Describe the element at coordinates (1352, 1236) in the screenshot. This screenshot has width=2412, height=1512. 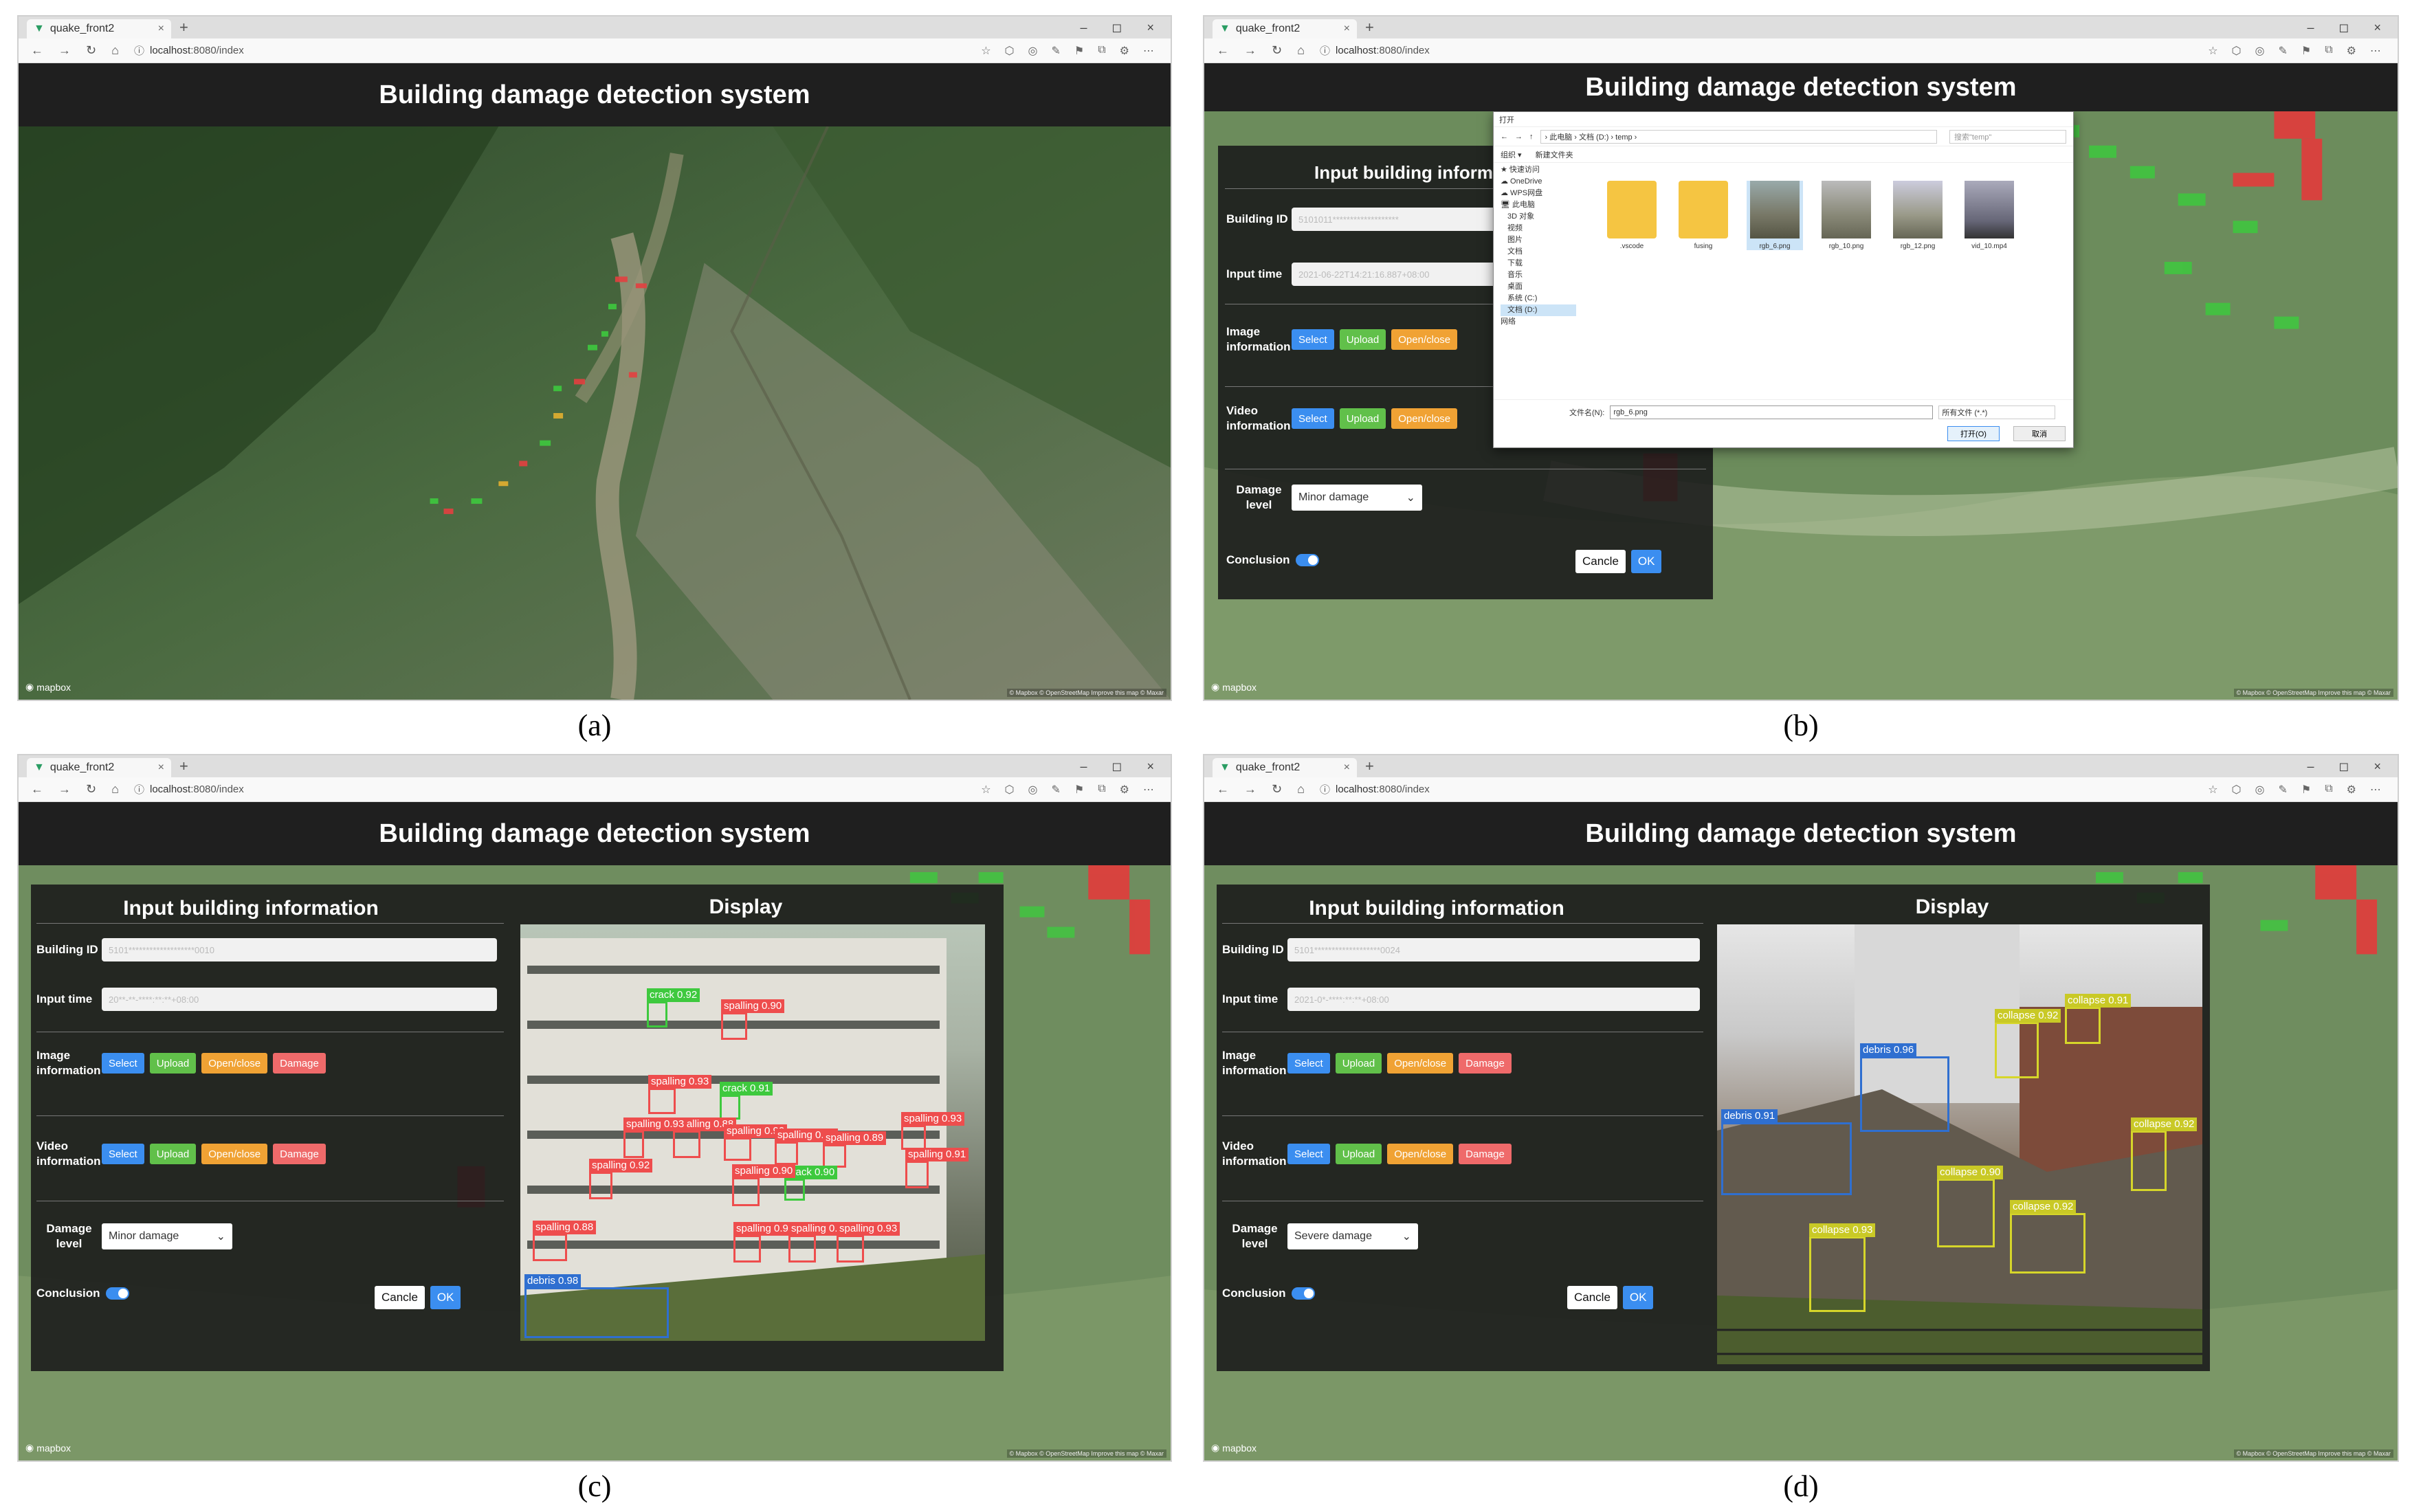
I see `damage-level-select: Severe damage ⌄` at that location.